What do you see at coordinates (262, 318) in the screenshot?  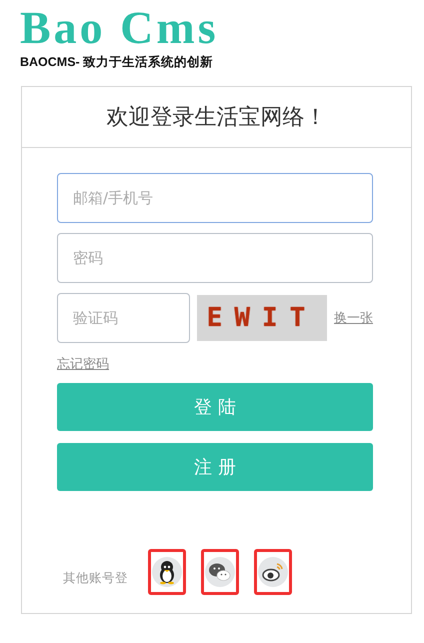 I see `captcha-code: EWIT` at bounding box center [262, 318].